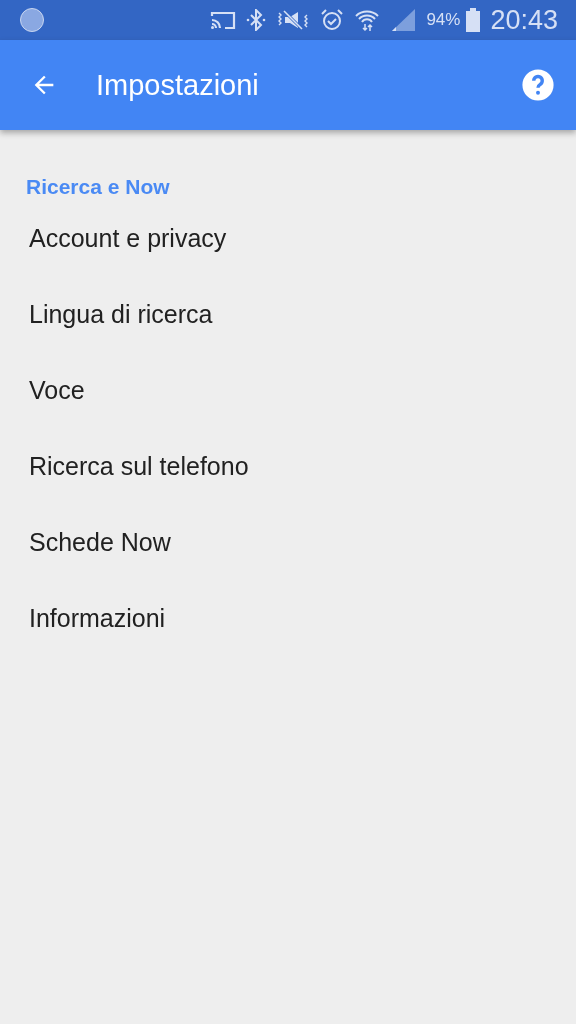 The width and height of the screenshot is (576, 1024). What do you see at coordinates (538, 85) in the screenshot?
I see `help-icon` at bounding box center [538, 85].